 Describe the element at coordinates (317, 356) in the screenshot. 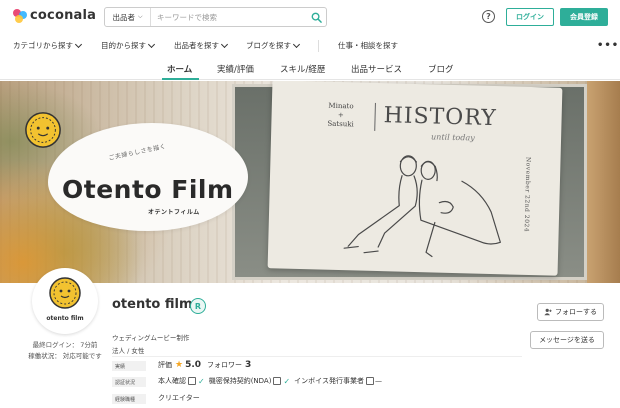

I see `divider` at that location.